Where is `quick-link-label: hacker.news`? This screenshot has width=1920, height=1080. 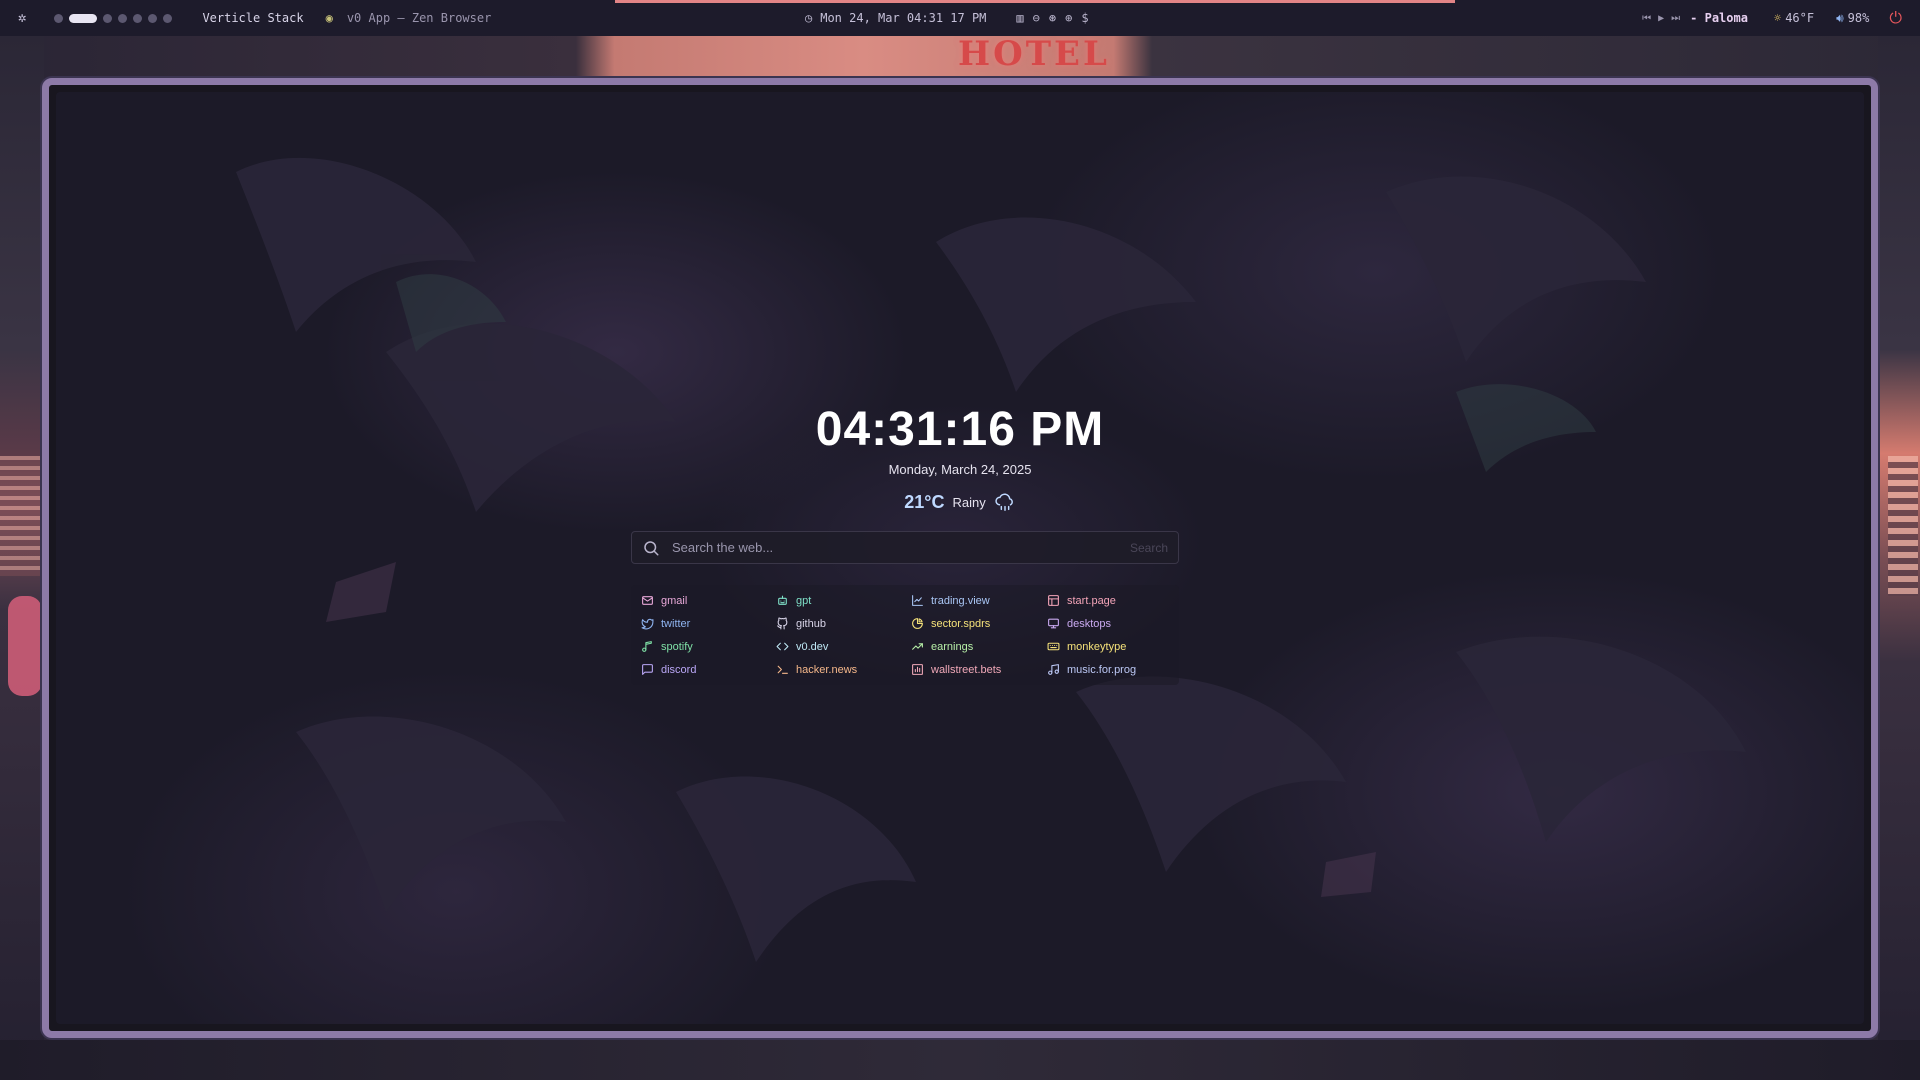 quick-link-label: hacker.news is located at coordinates (827, 669).